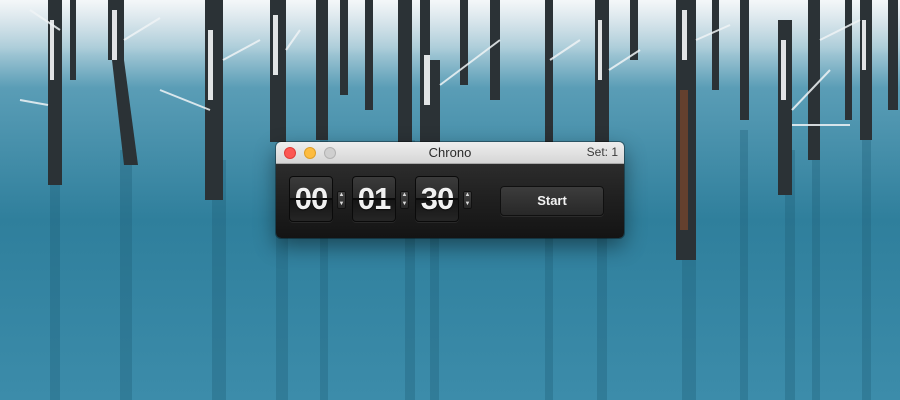 The height and width of the screenshot is (400, 900). Describe the element at coordinates (437, 199) in the screenshot. I see `seconds-display: 30` at that location.